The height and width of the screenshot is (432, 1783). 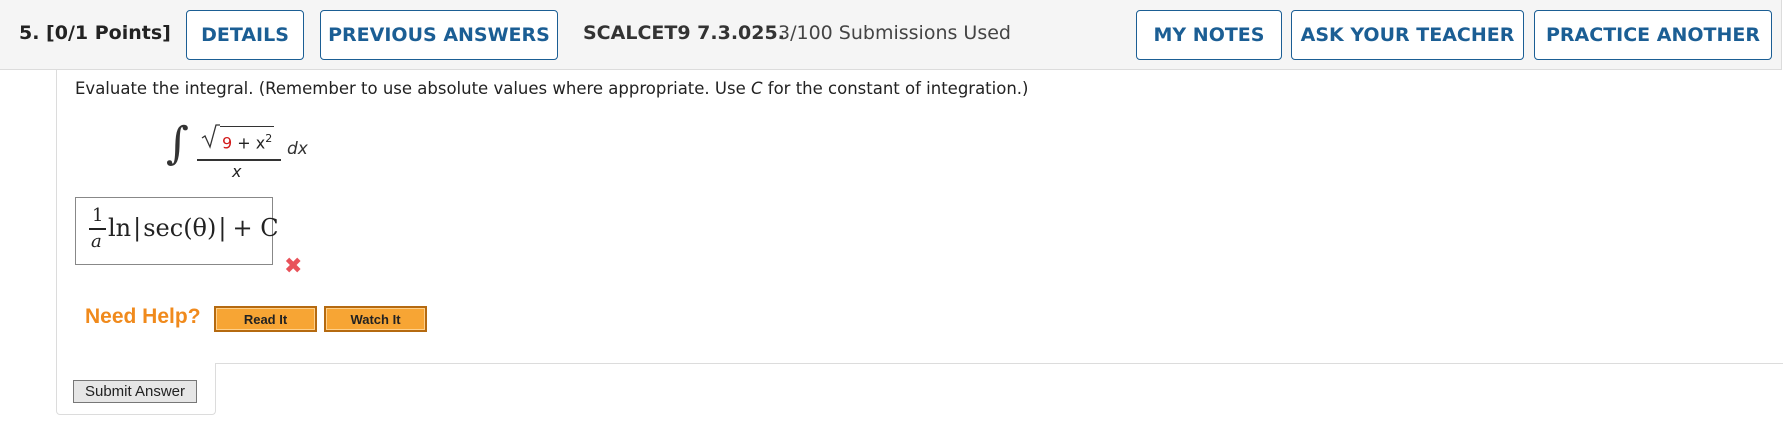 I want to click on fraction-bar, so click(x=239, y=160).